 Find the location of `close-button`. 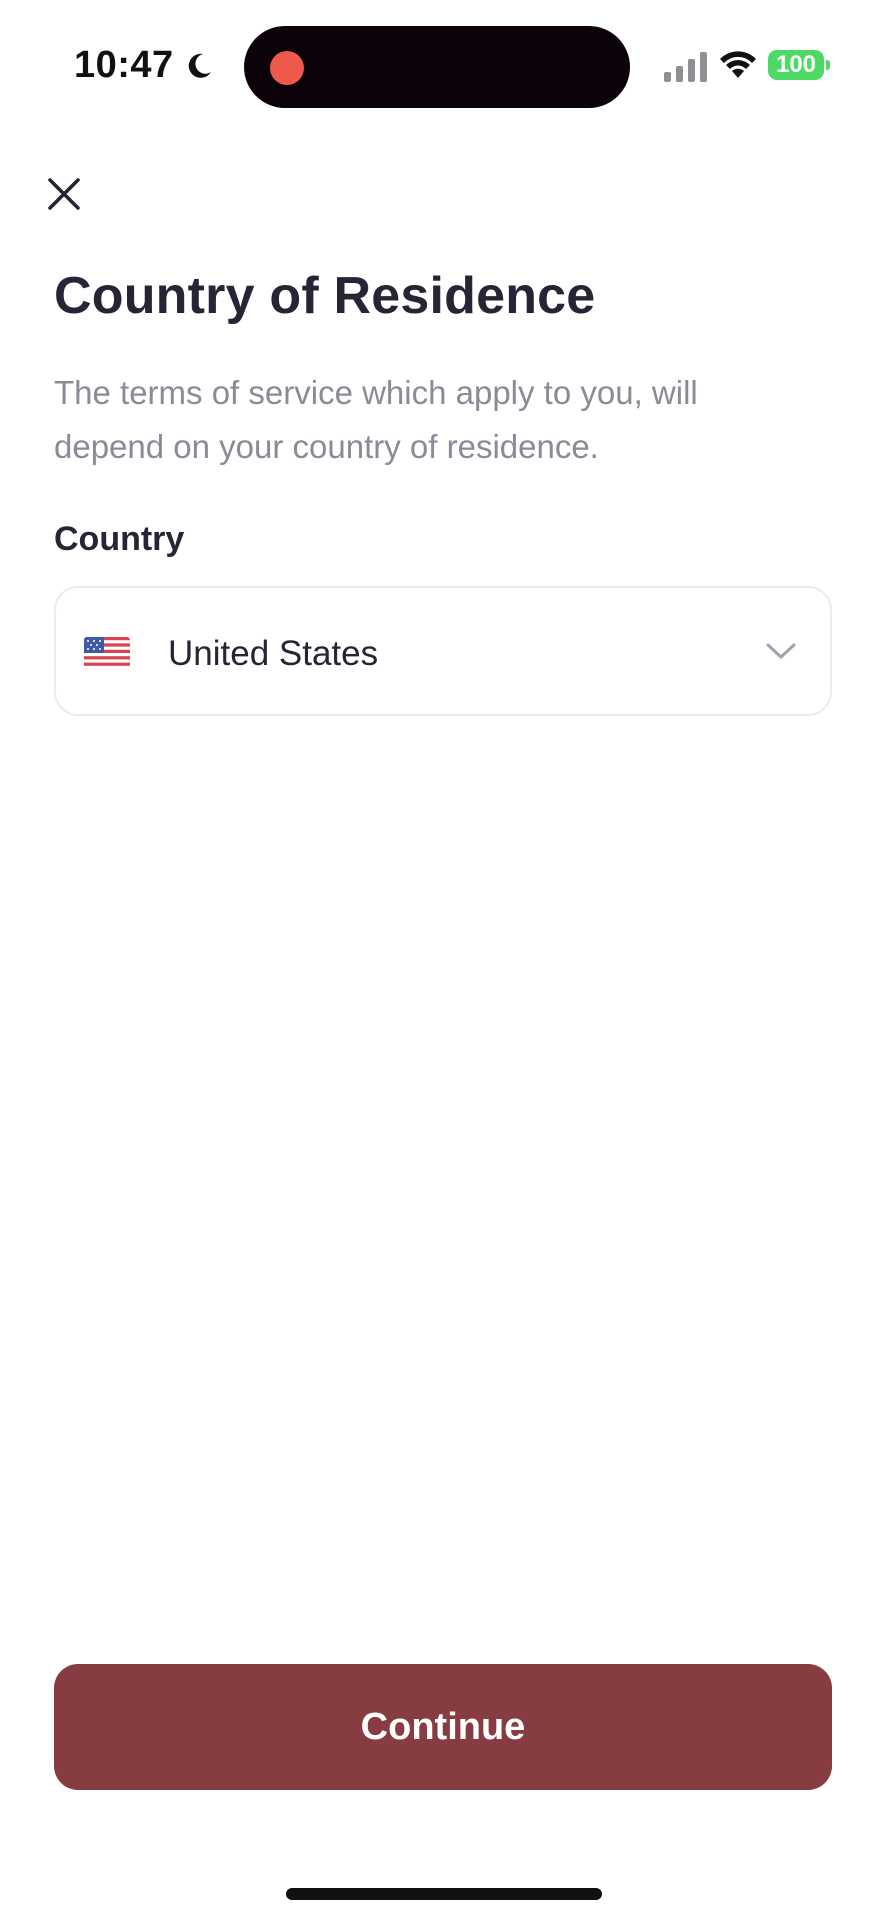

close-button is located at coordinates (64, 194).